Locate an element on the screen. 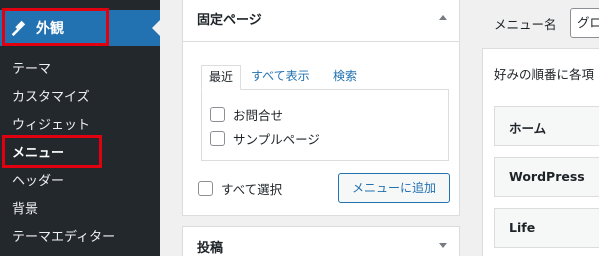  menu-name-label: メニュー名 is located at coordinates (525, 24).